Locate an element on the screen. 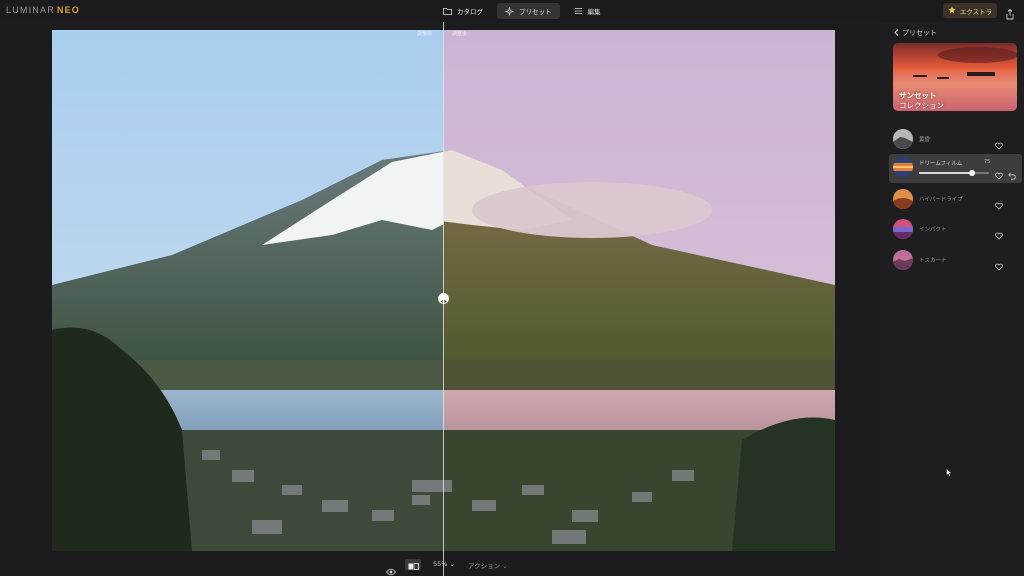 The height and width of the screenshot is (576, 1024). preset-item: 黄昏 is located at coordinates (955, 139).